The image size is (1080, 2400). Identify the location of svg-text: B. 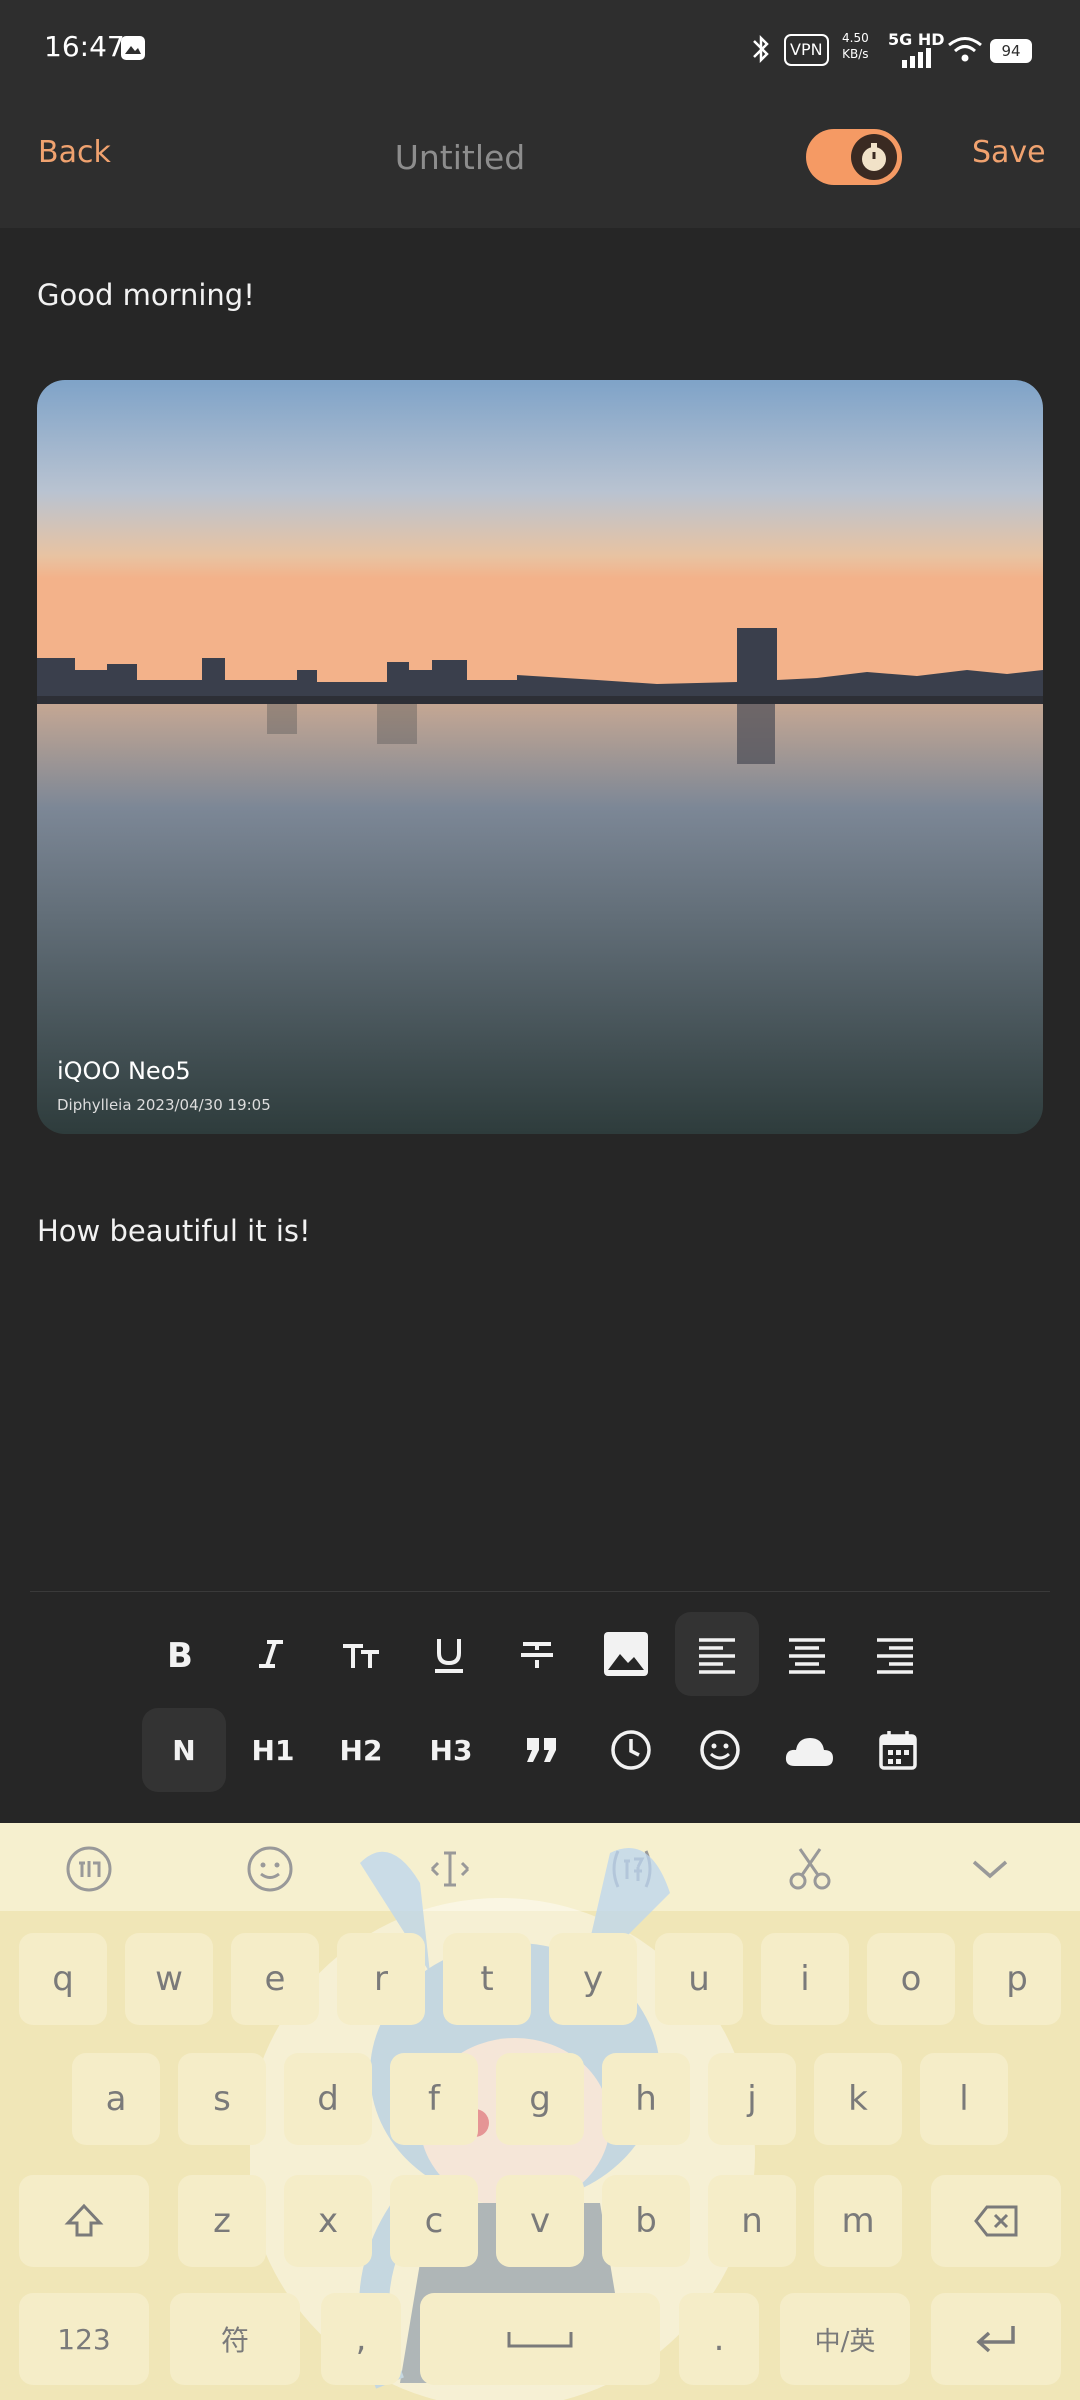
(180, 1655).